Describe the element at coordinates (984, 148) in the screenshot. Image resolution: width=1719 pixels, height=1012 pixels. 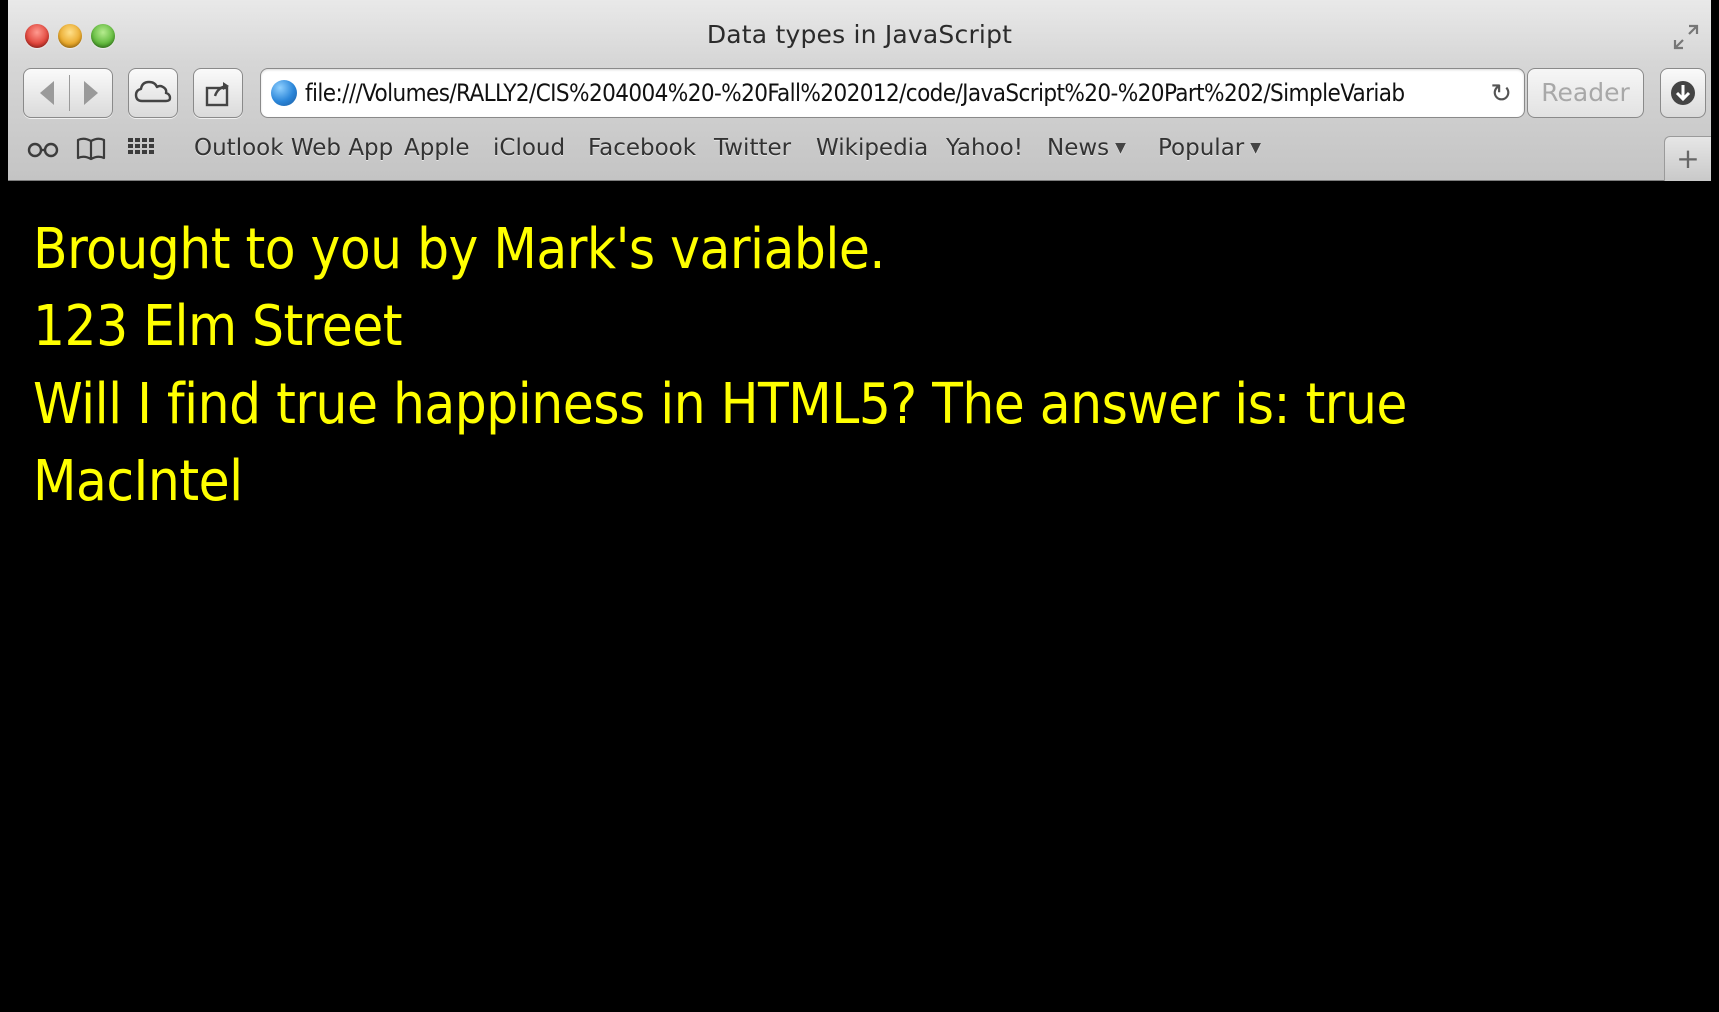
I see `bookmark-yahoo: Yahoo!` at that location.